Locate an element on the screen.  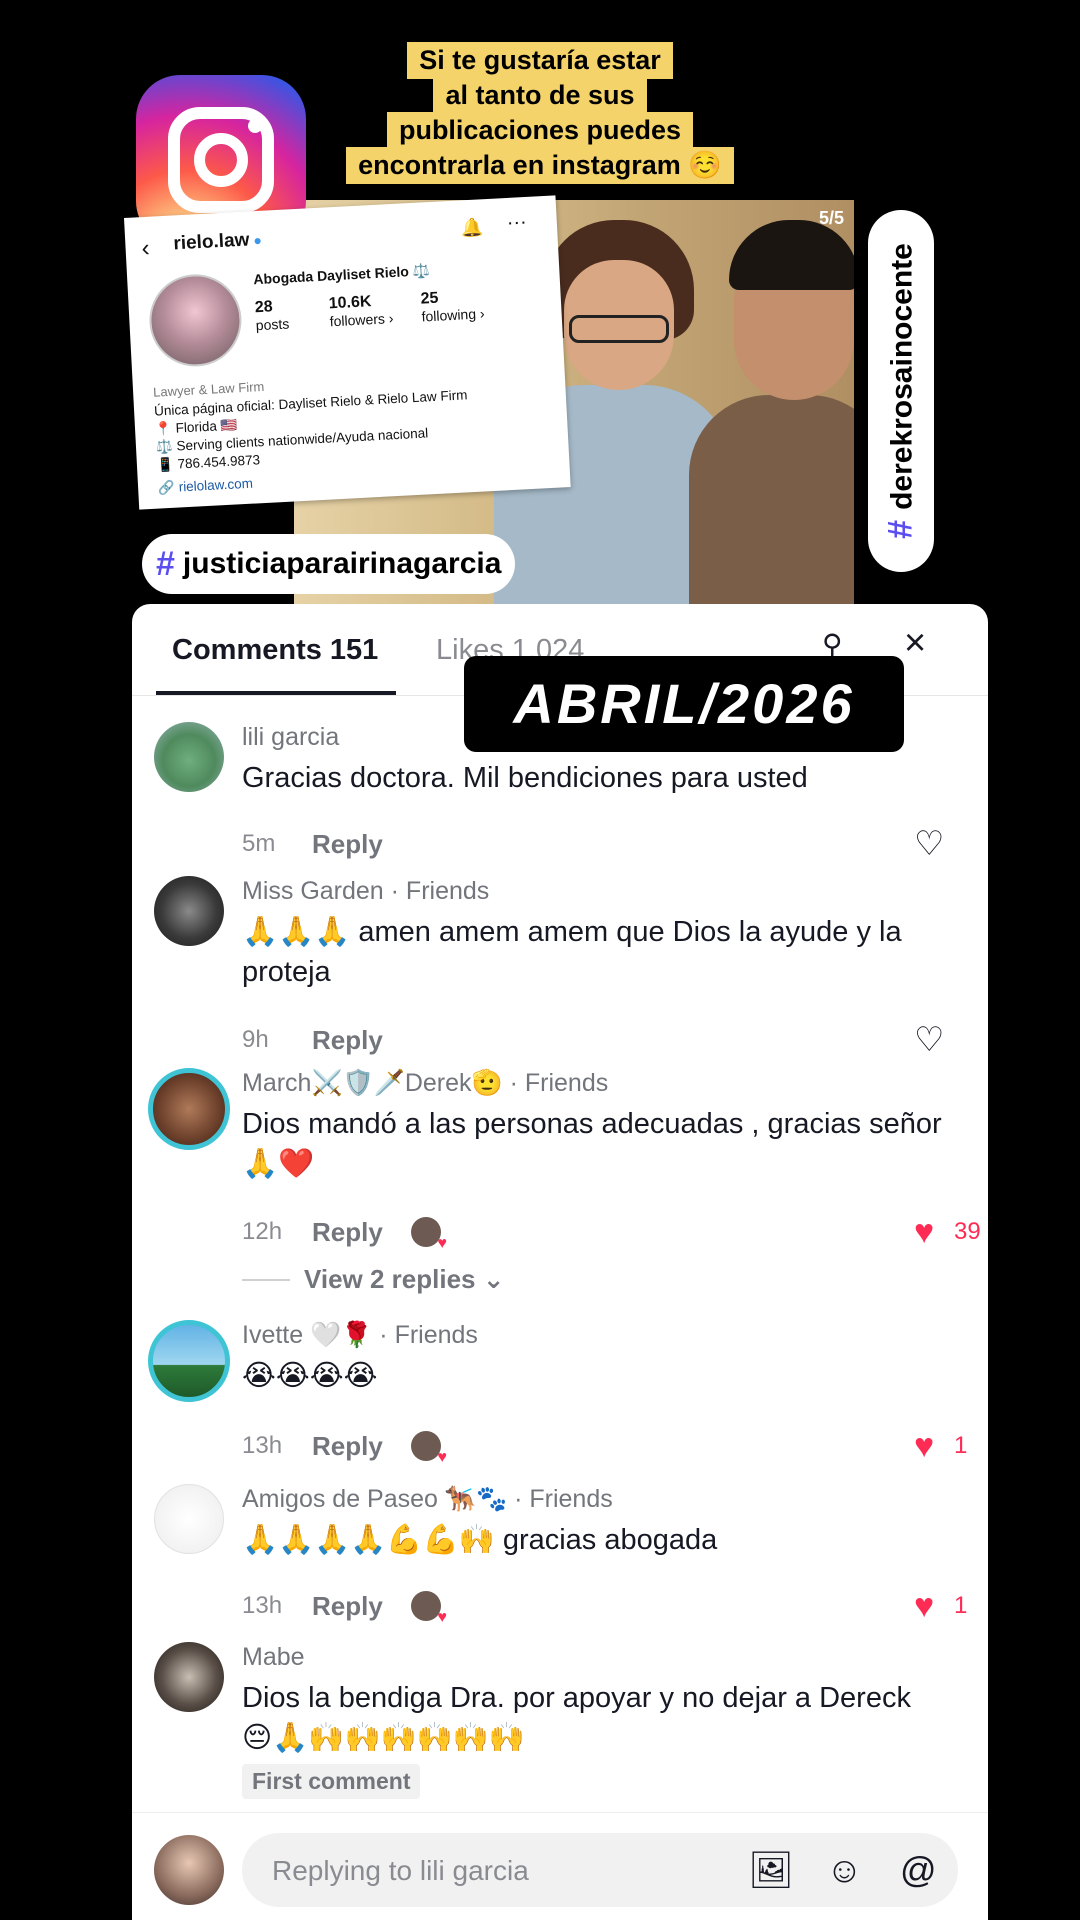
comment-input-placeholder: Replying to lili garcia is located at coordinates (400, 1871).